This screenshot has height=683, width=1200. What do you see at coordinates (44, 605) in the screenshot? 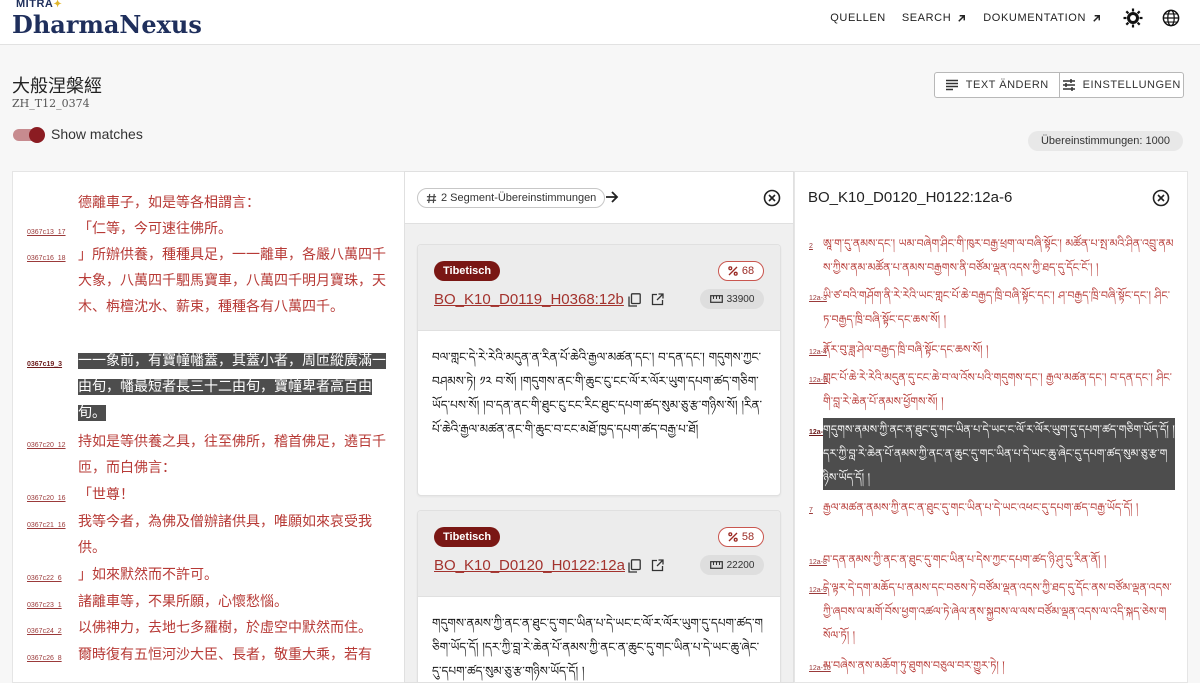
I see `segment-ref: 0367c23_1` at bounding box center [44, 605].